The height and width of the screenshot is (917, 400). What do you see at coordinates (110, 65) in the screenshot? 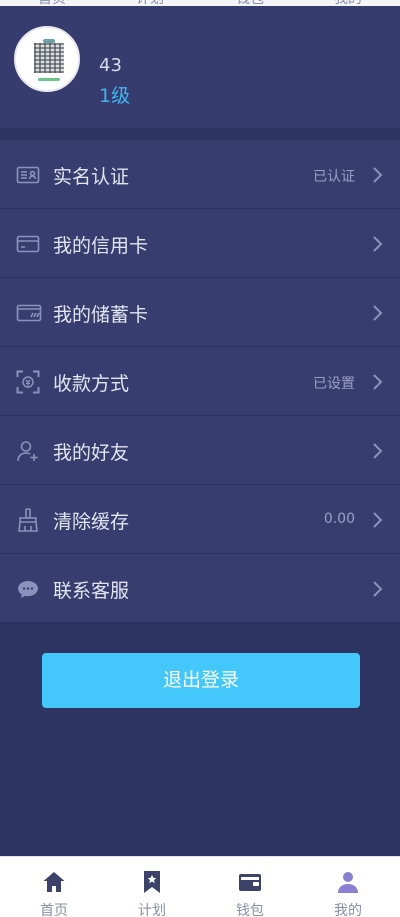
I see `user-name: 43` at bounding box center [110, 65].